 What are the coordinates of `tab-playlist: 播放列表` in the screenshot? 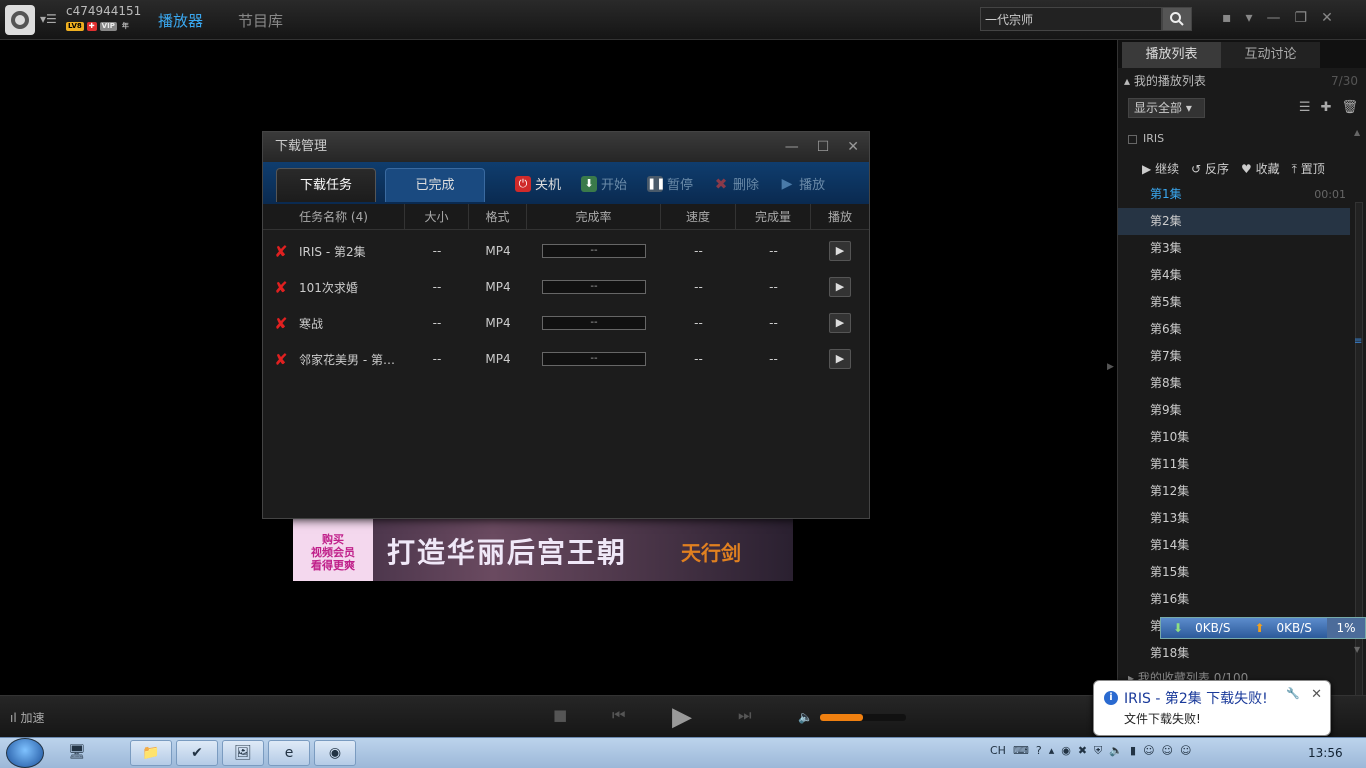 It's located at (1171, 55).